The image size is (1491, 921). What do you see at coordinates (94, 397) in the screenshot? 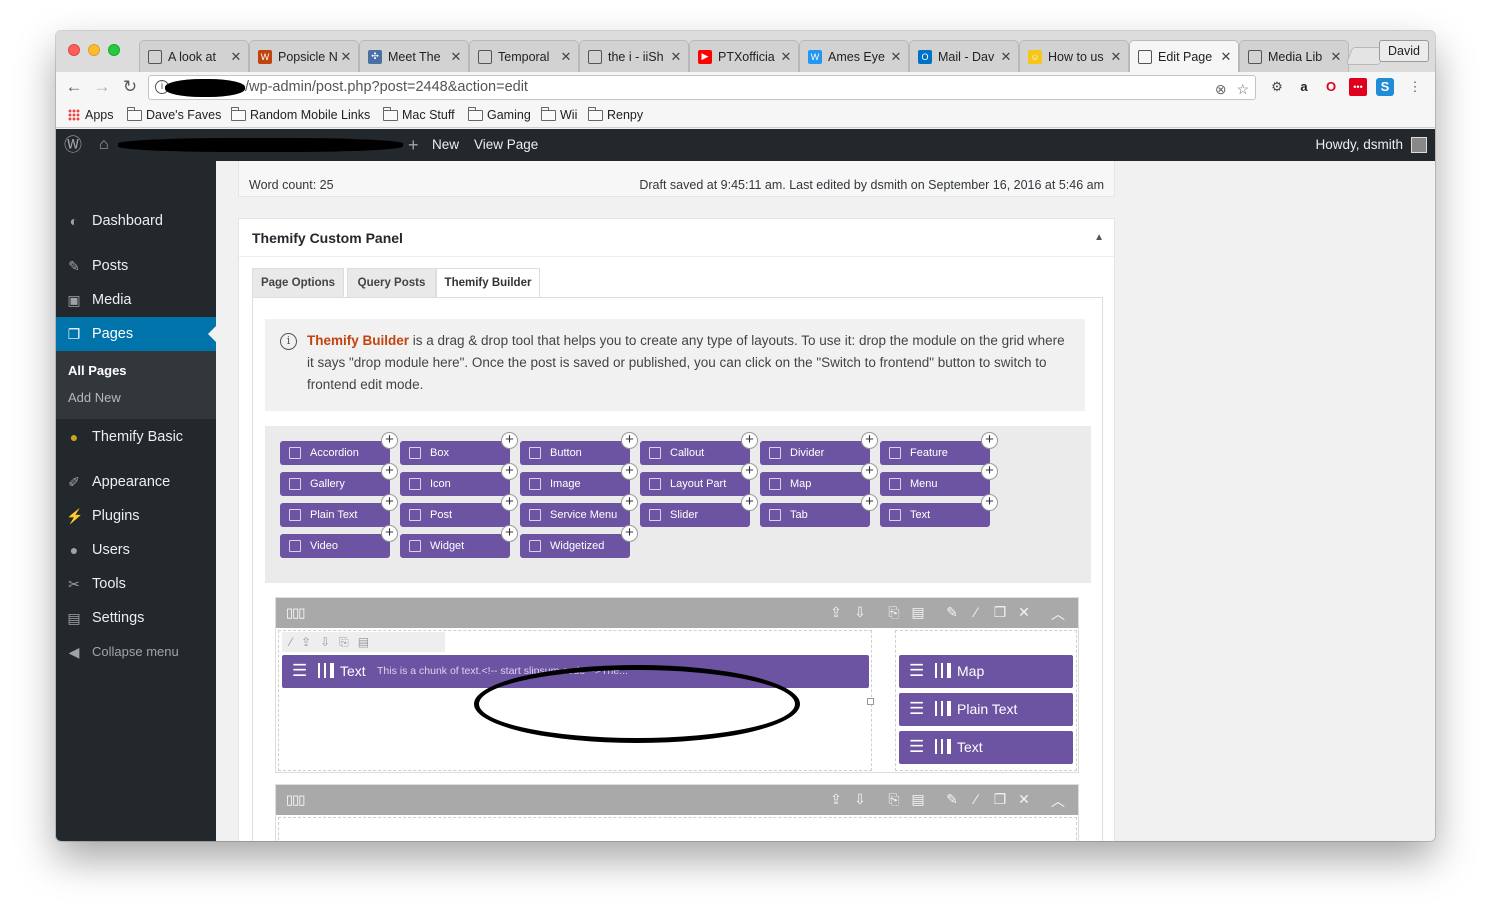
I see `submenu-add-new: Add New` at bounding box center [94, 397].